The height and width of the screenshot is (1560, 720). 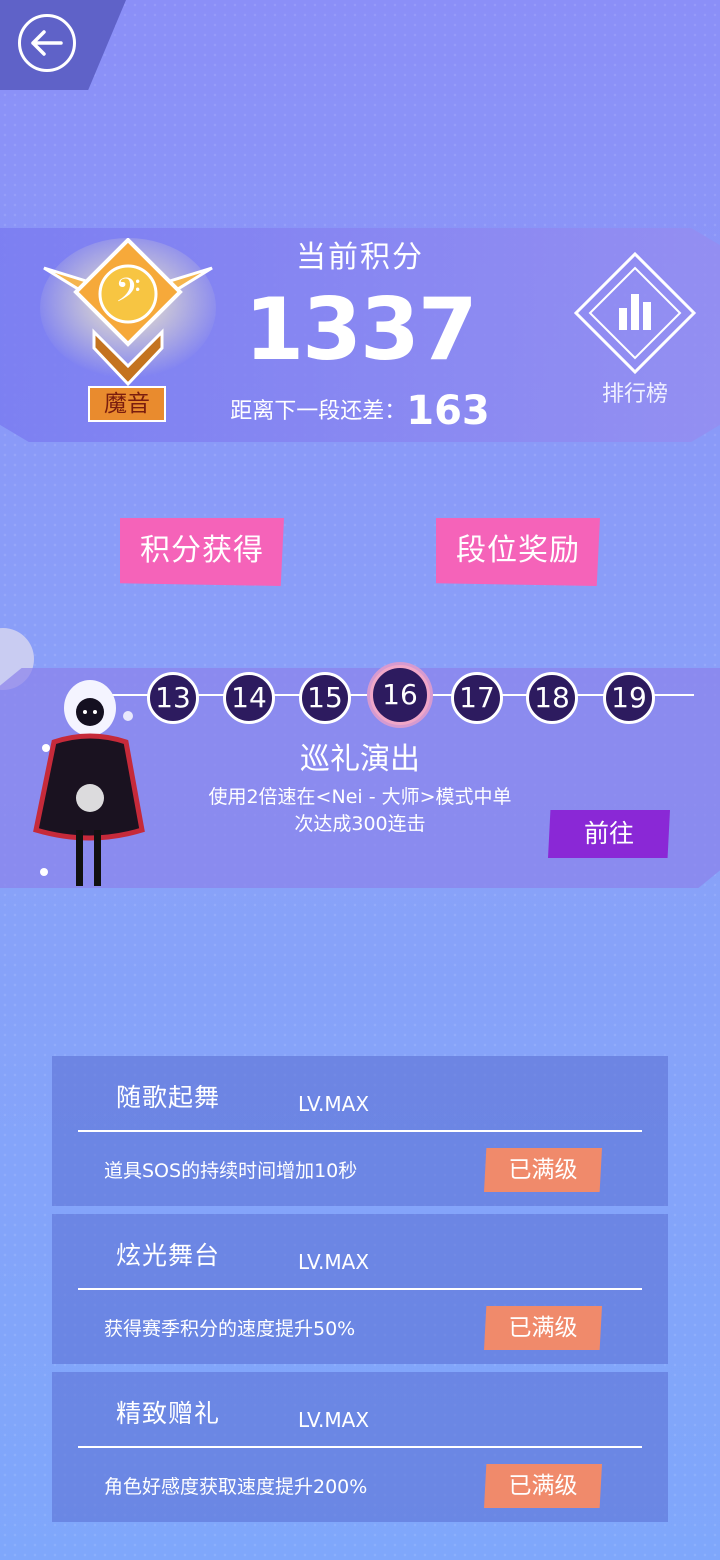 I want to click on leaderboard-label: 排行榜, so click(x=634, y=394).